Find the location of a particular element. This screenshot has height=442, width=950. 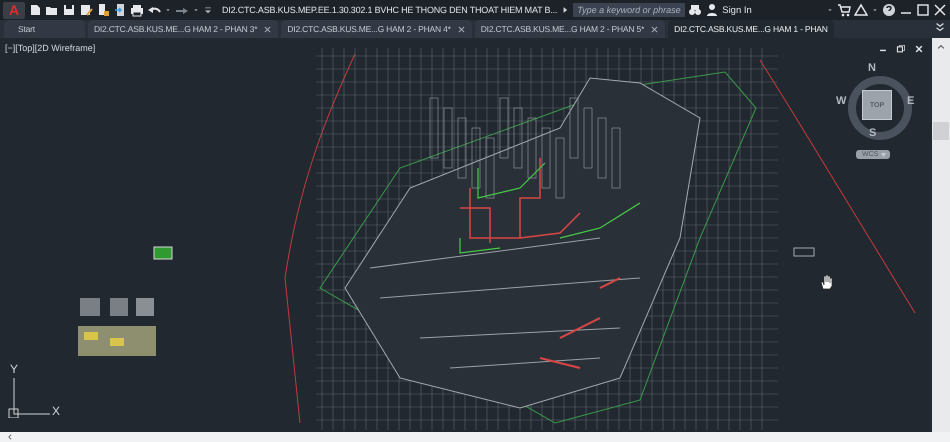

file-tab: DI2.CTC.ASB.KUS.ME...G HAM 2 - PHAN 3* is located at coordinates (183, 29).